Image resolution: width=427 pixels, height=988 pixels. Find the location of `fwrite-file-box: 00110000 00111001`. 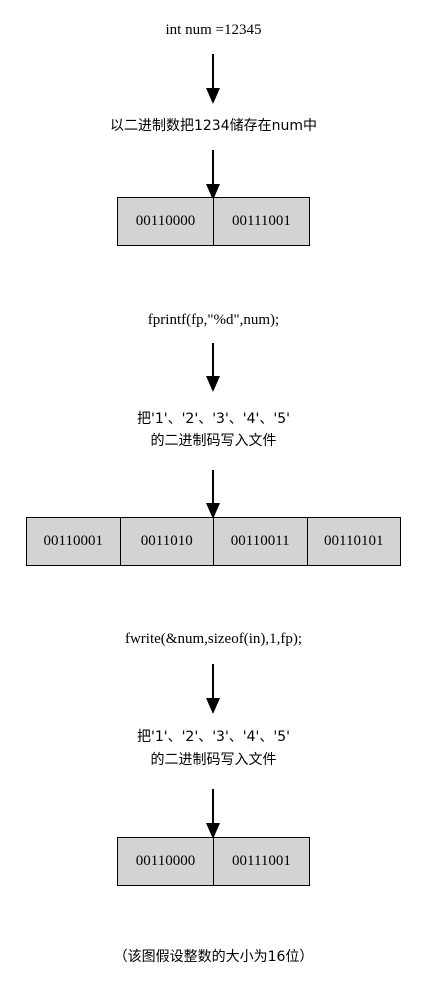

fwrite-file-box: 00110000 00111001 is located at coordinates (213, 861).